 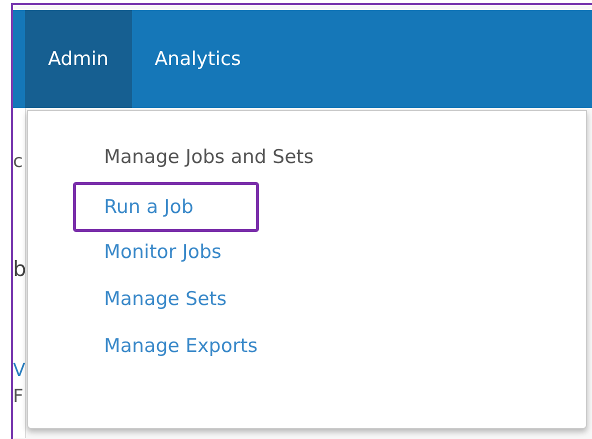 I want to click on link-fragment: V, so click(x=19, y=371).